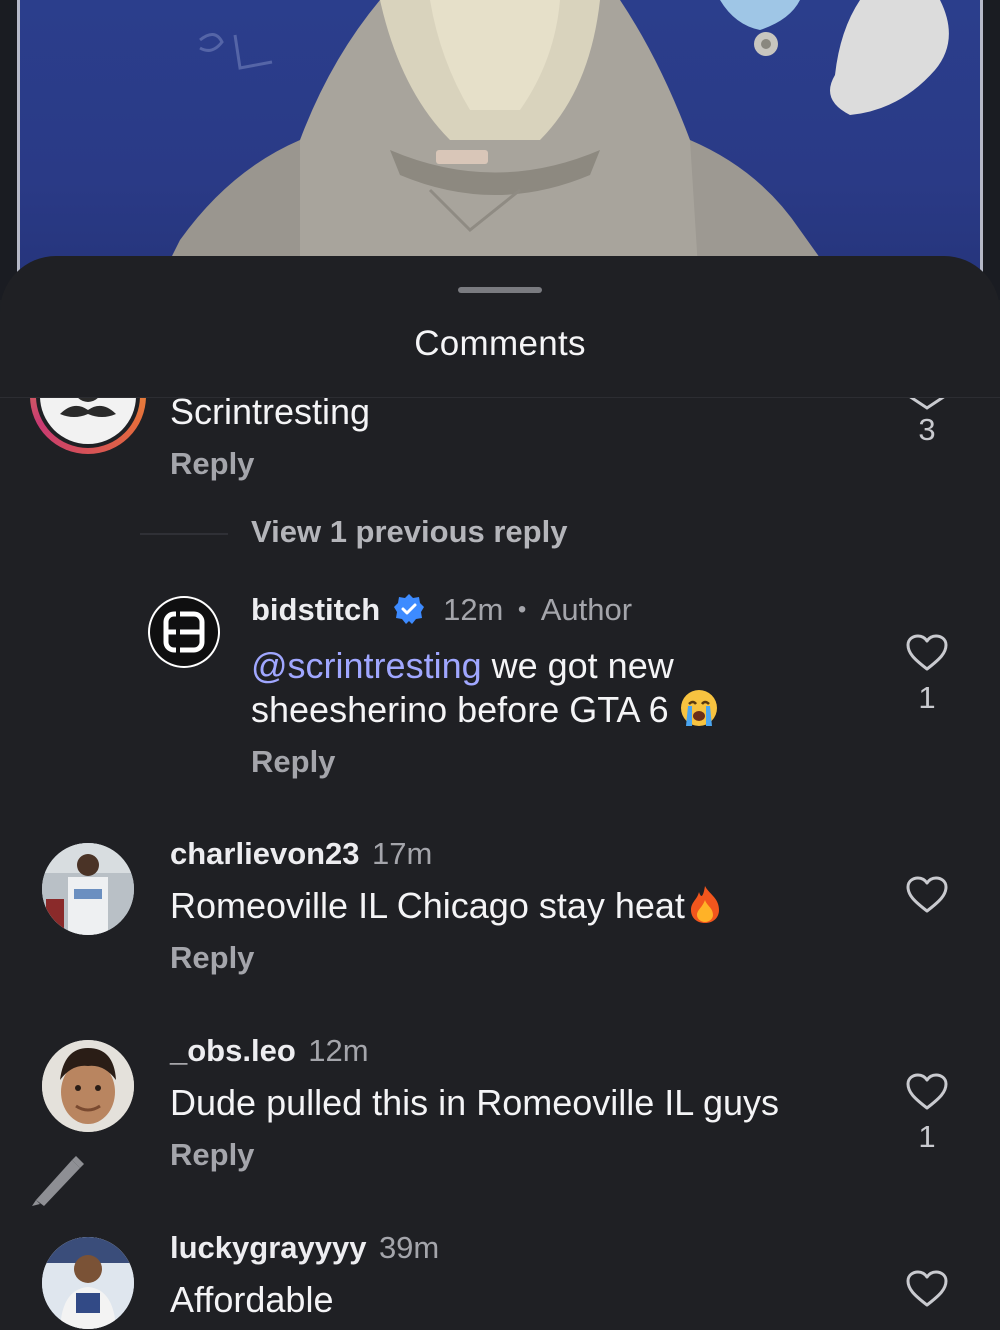 The width and height of the screenshot is (1000, 1330). I want to click on comment-header: _obs.leo 12m, so click(269, 1051).